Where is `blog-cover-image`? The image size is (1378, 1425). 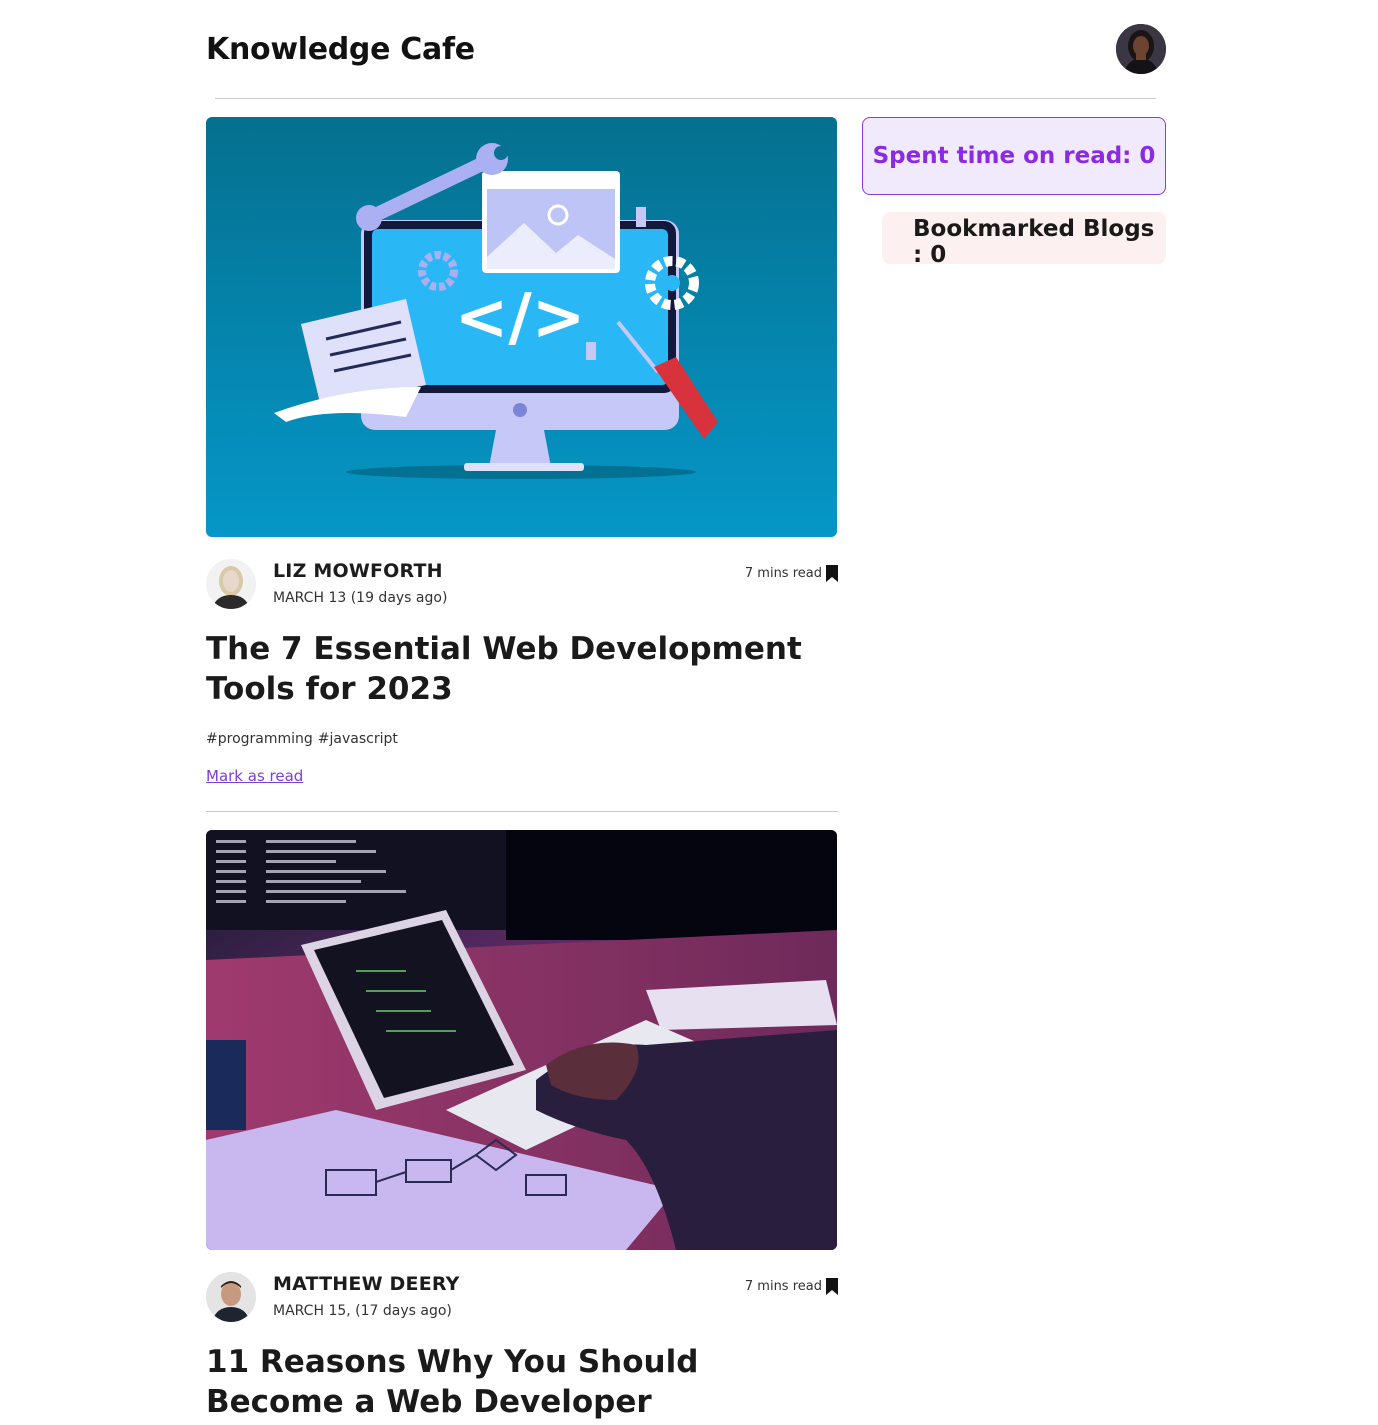 blog-cover-image is located at coordinates (521, 1040).